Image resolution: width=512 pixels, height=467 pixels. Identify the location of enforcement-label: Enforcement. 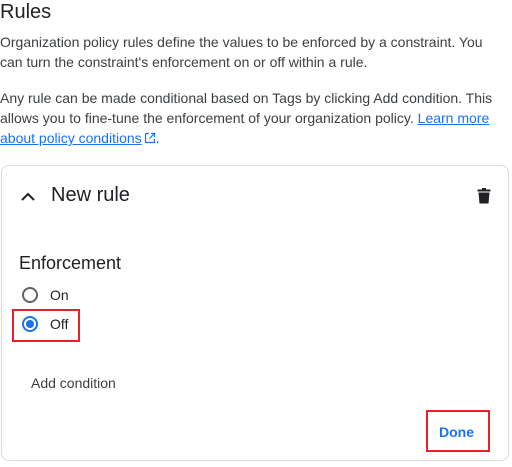
(70, 263).